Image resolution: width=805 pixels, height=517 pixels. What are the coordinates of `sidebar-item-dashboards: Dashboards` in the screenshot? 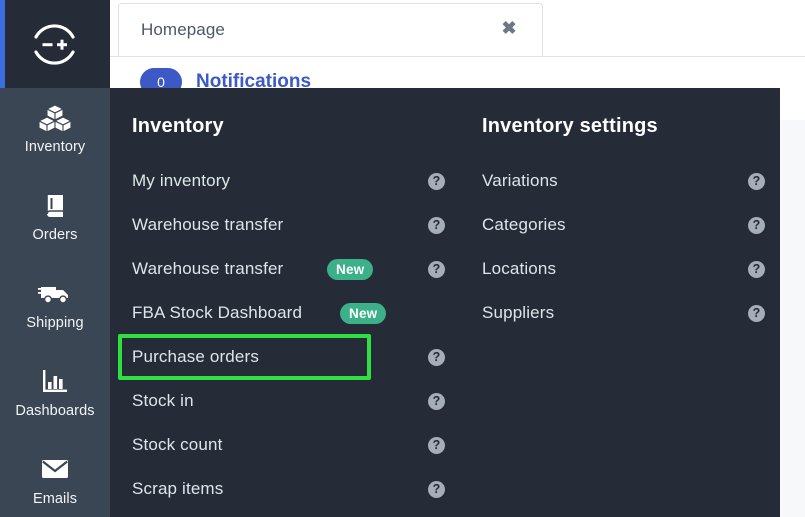 It's located at (55, 396).